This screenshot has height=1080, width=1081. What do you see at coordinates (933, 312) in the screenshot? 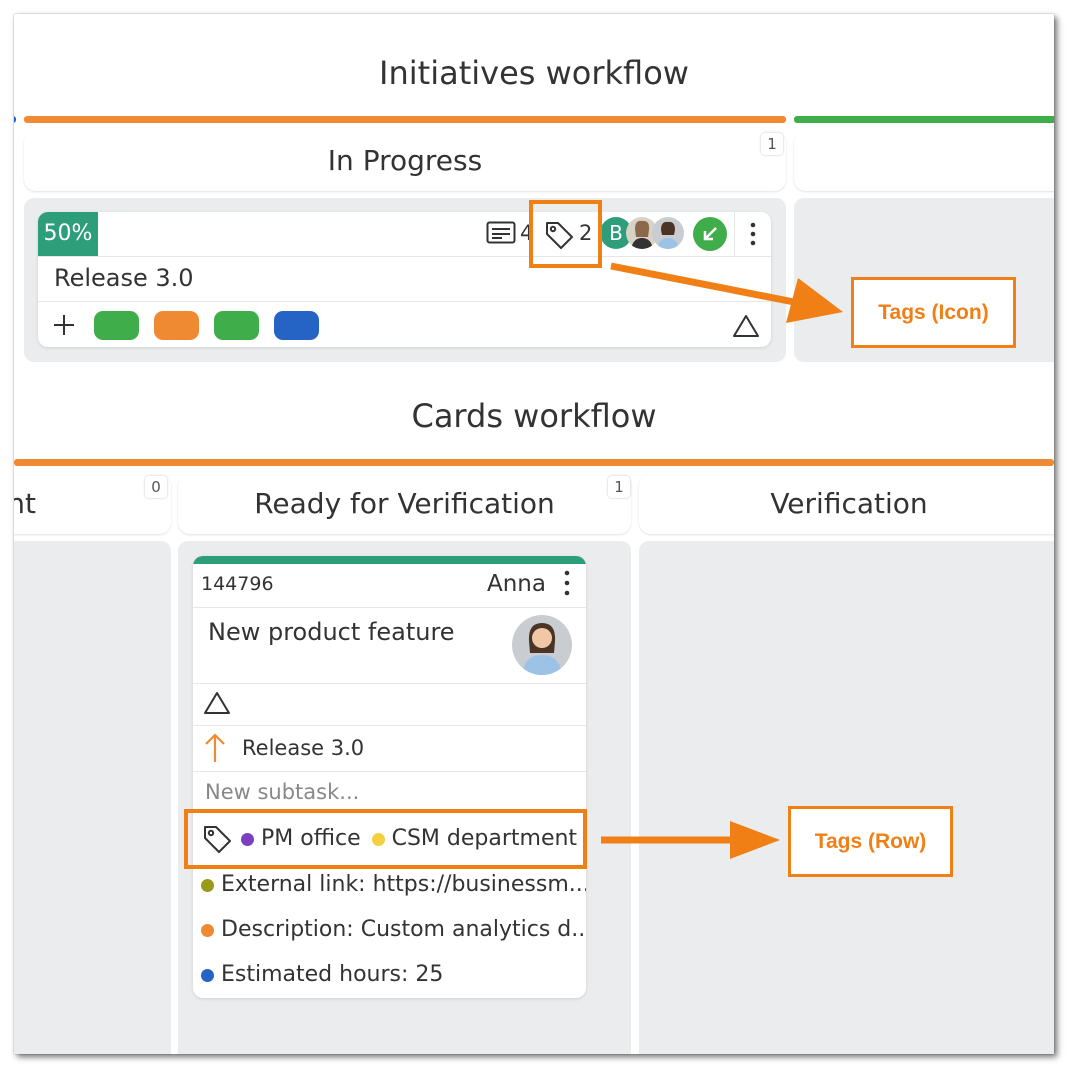
I see `callout-tags-icon: Tags (Icon)` at bounding box center [933, 312].